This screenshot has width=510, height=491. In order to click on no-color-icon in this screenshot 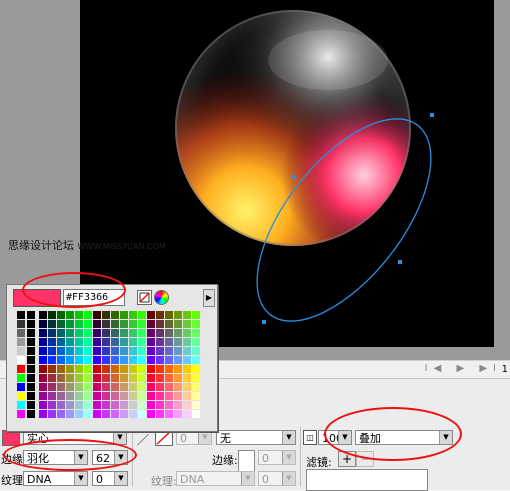, I will do `click(144, 297)`.